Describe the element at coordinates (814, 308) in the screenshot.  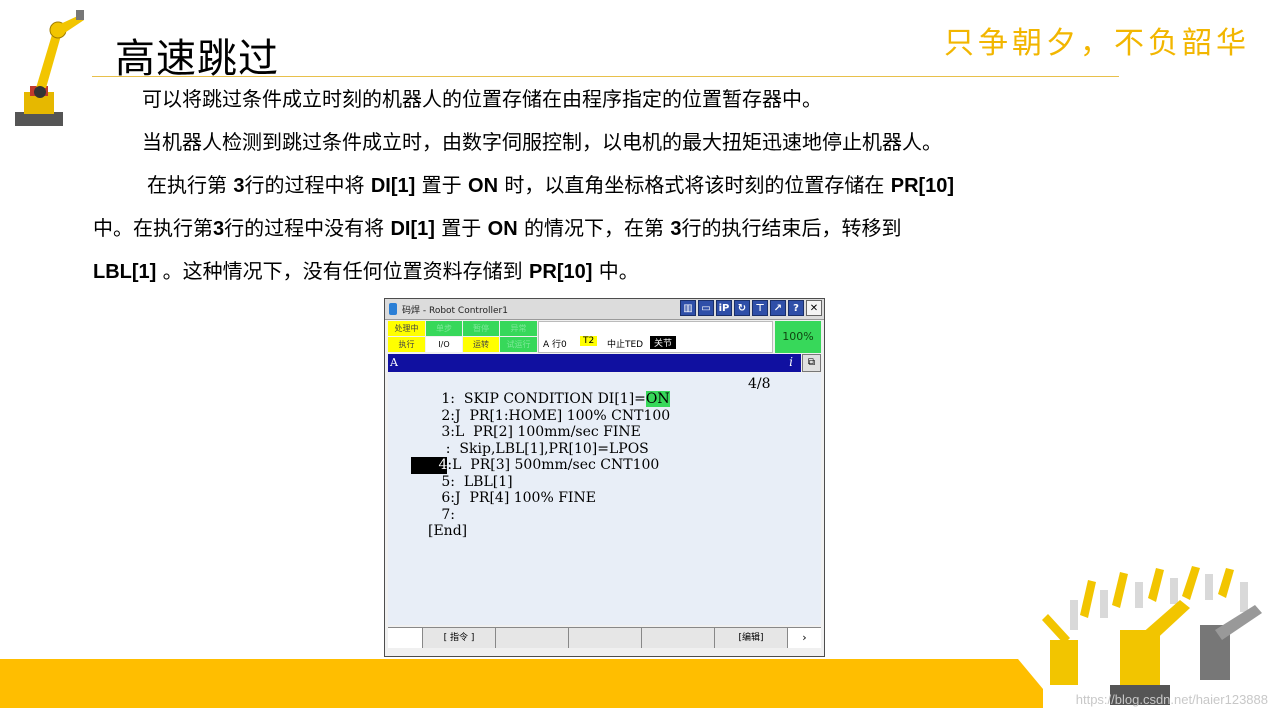
I see `close-icon: ✕` at that location.